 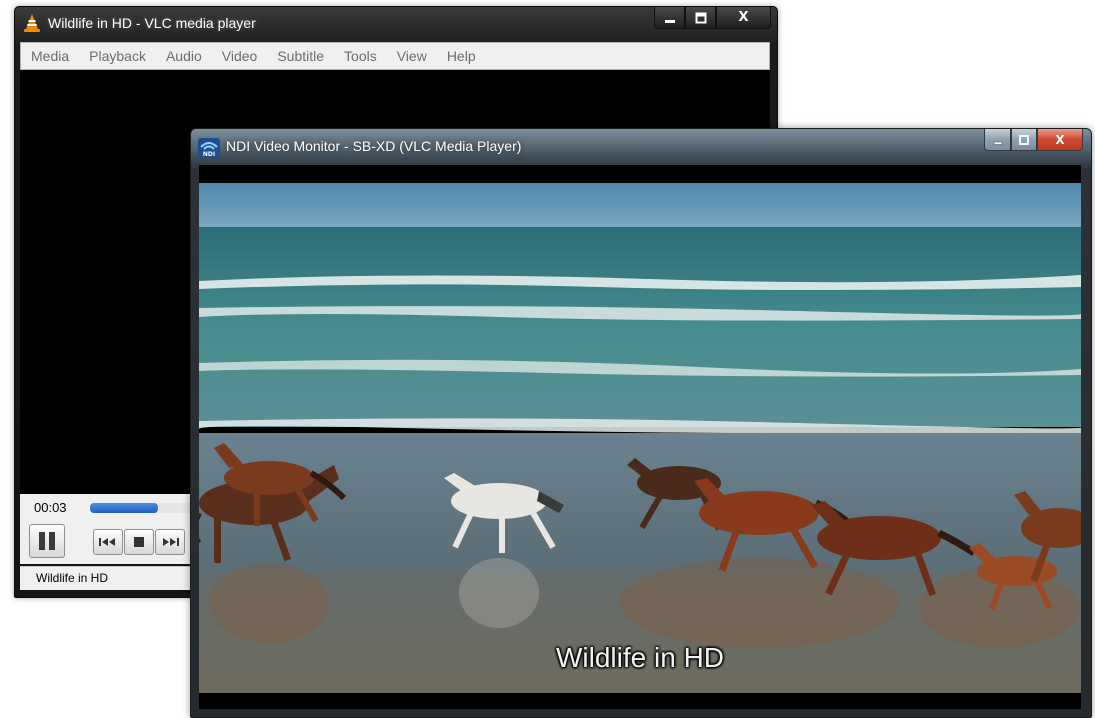 What do you see at coordinates (461, 56) in the screenshot?
I see `menu-help: Help` at bounding box center [461, 56].